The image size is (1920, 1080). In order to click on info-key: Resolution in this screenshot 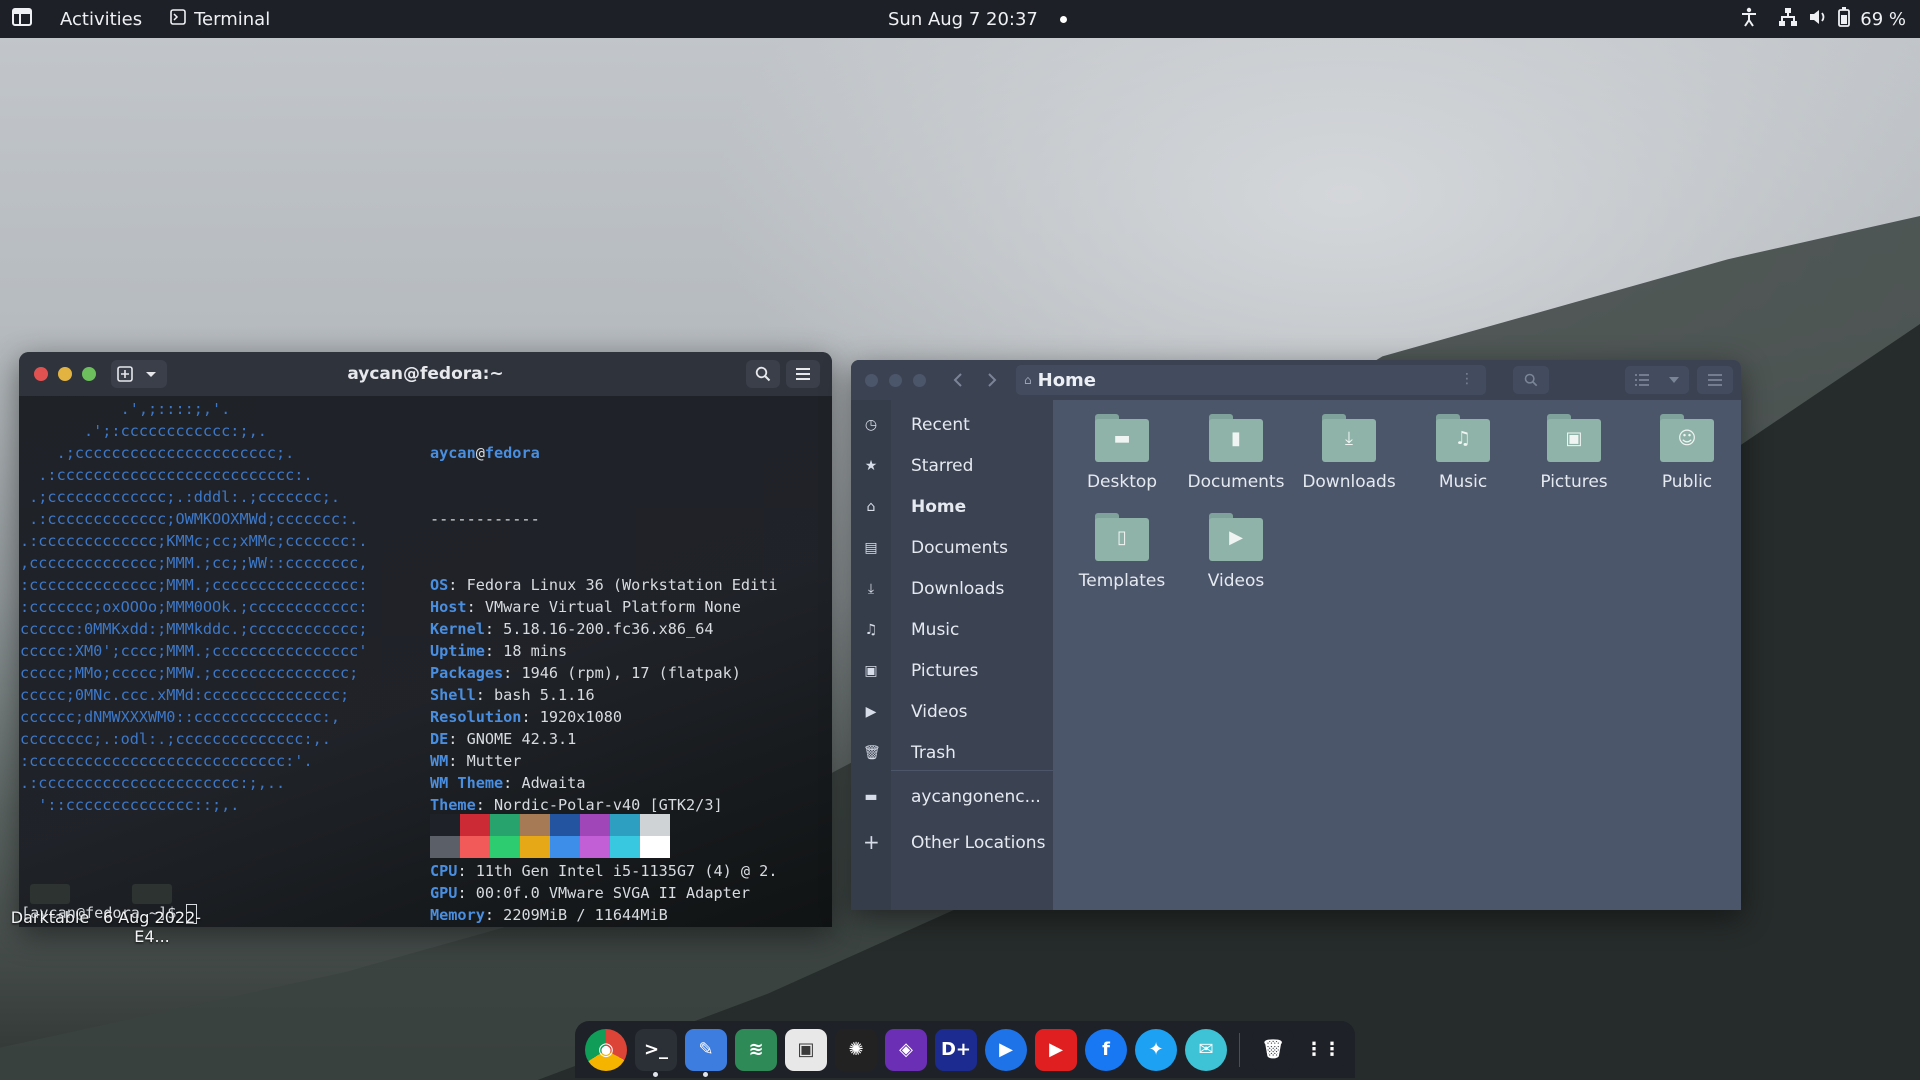, I will do `click(476, 717)`.